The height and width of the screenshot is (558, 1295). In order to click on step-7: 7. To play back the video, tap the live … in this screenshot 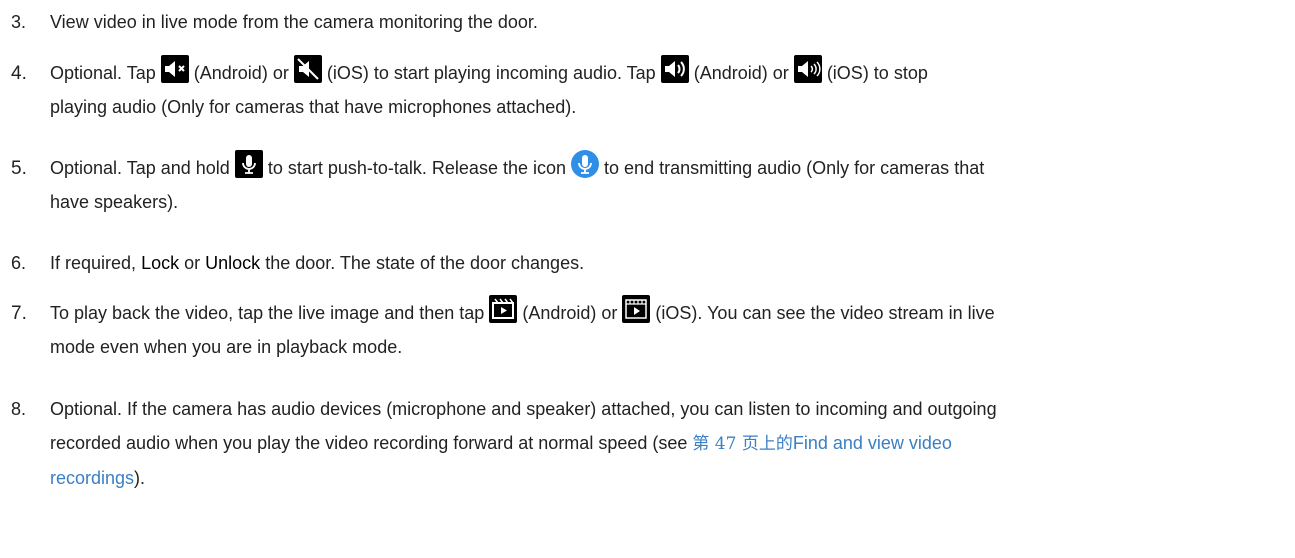, I will do `click(640, 329)`.